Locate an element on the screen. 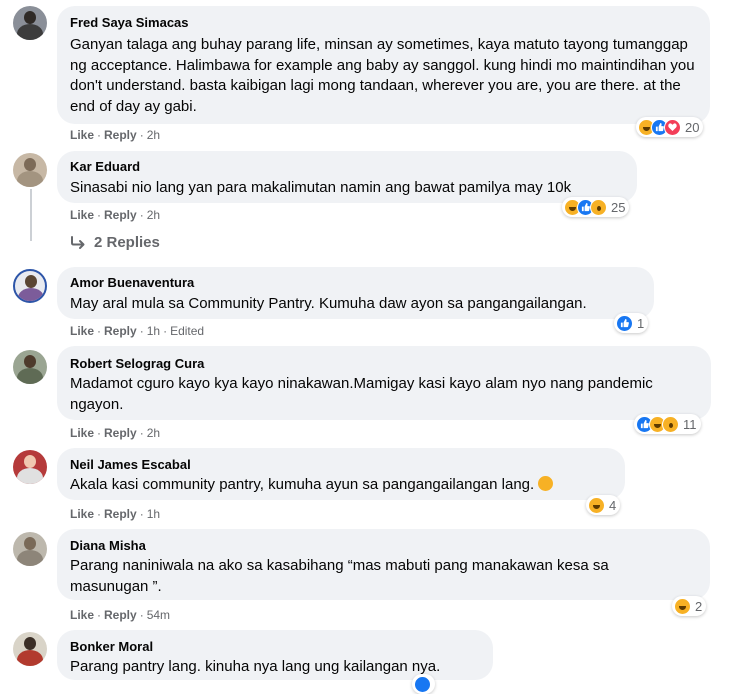 The image size is (750, 694). reaction-summary: 1 is located at coordinates (631, 323).